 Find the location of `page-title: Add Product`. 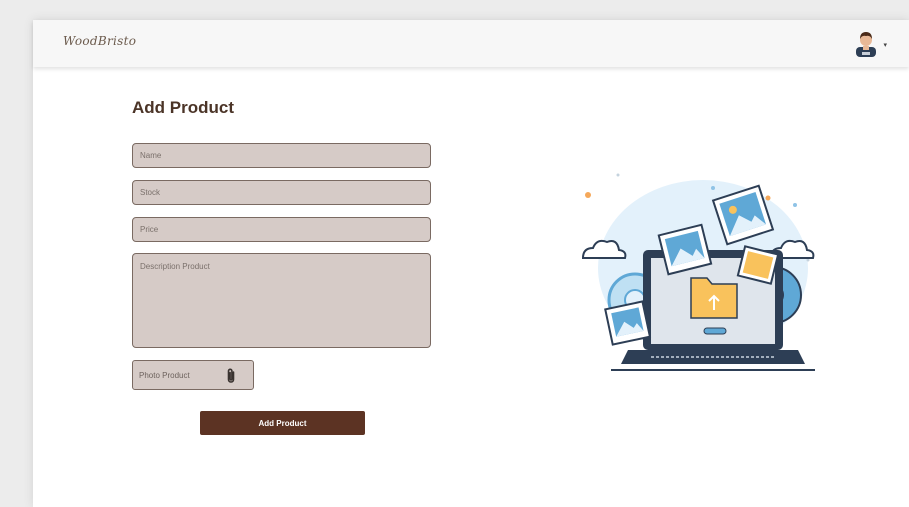

page-title: Add Product is located at coordinates (183, 107).